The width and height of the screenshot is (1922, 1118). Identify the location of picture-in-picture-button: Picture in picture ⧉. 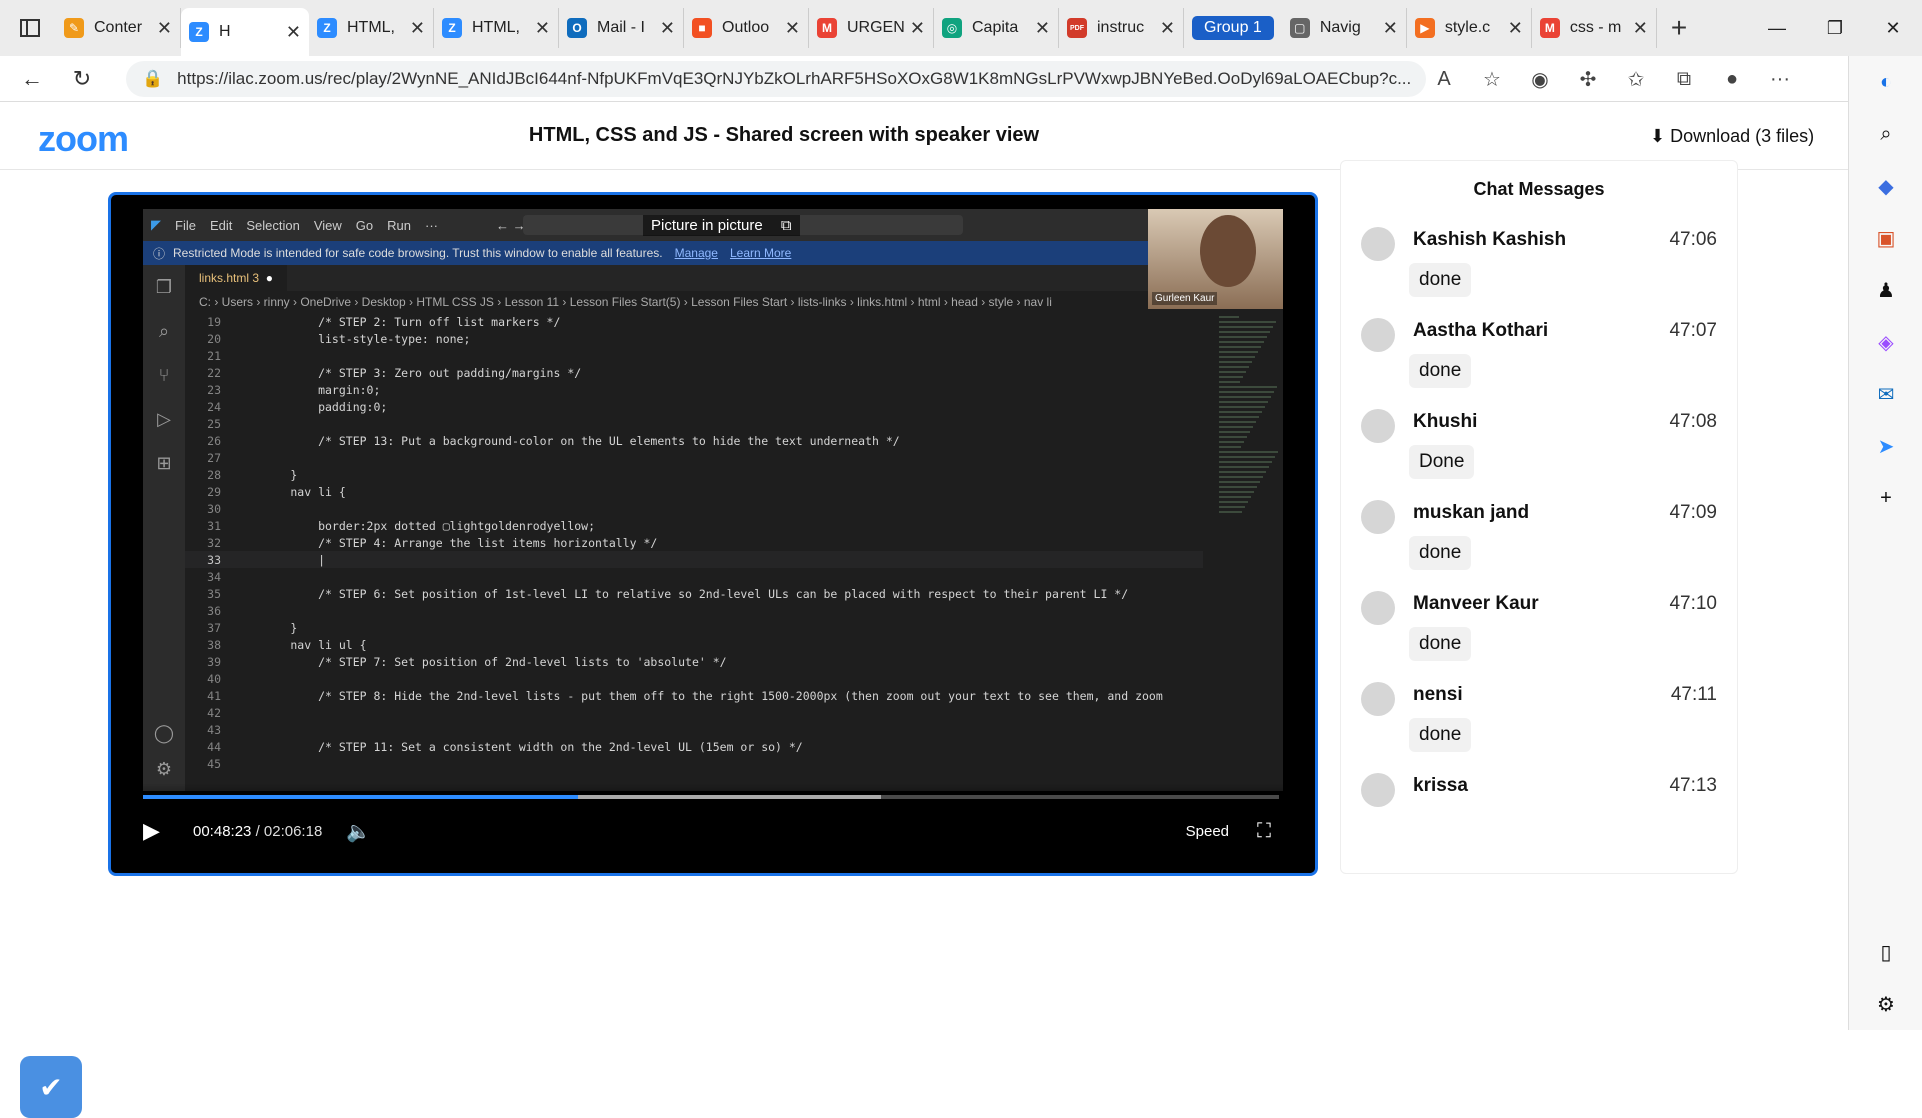
(721, 225).